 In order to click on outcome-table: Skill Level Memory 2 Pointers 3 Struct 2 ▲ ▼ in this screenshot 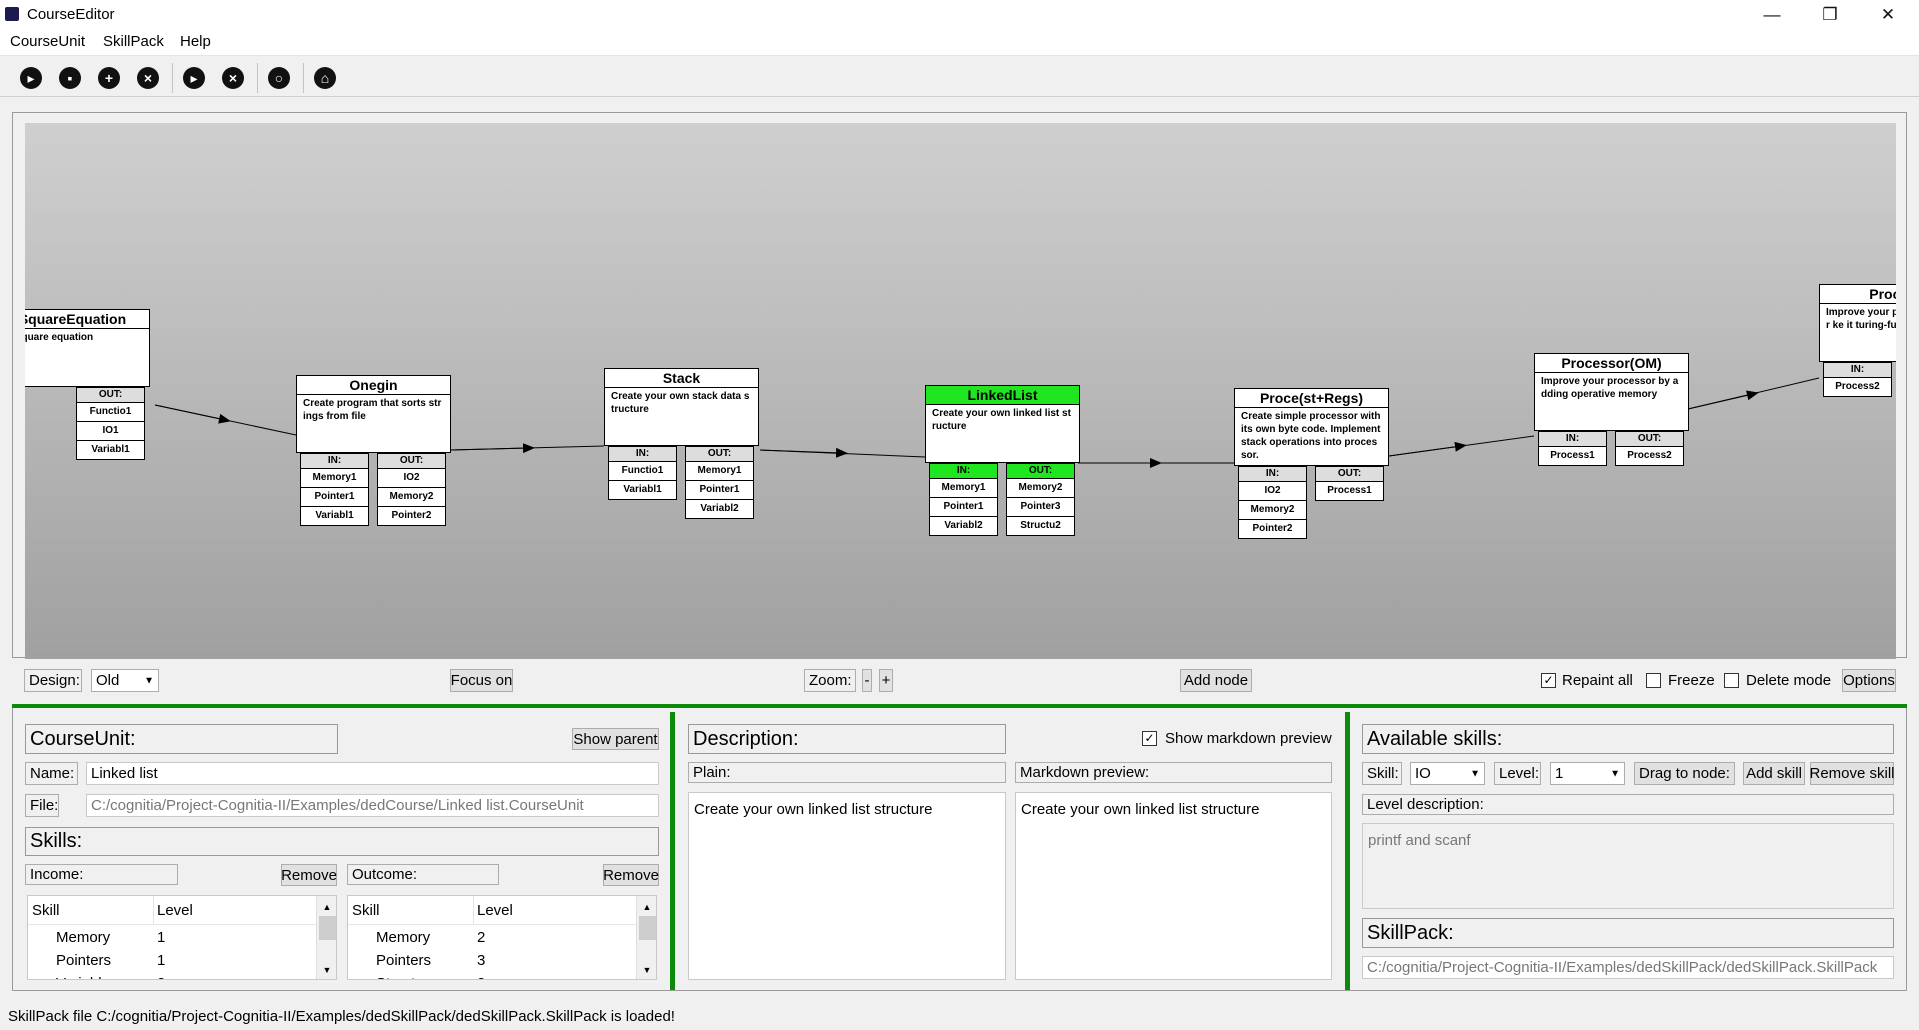, I will do `click(502, 937)`.